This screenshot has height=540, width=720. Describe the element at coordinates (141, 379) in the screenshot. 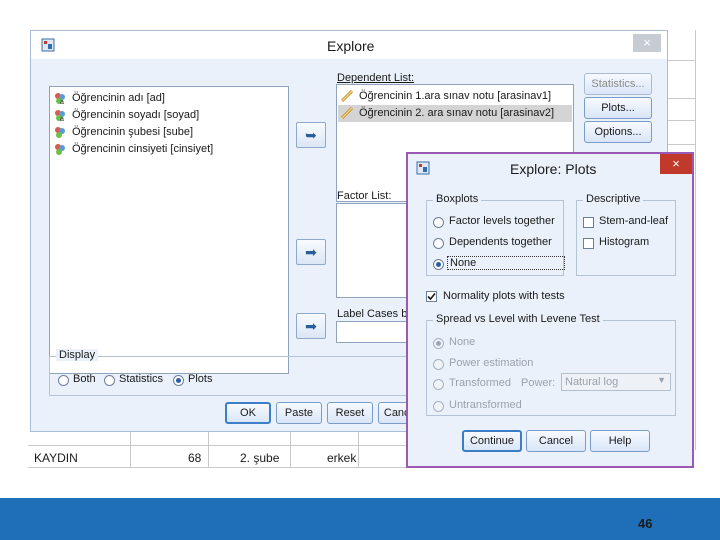

I see `display-statistics-label: Statistics` at that location.